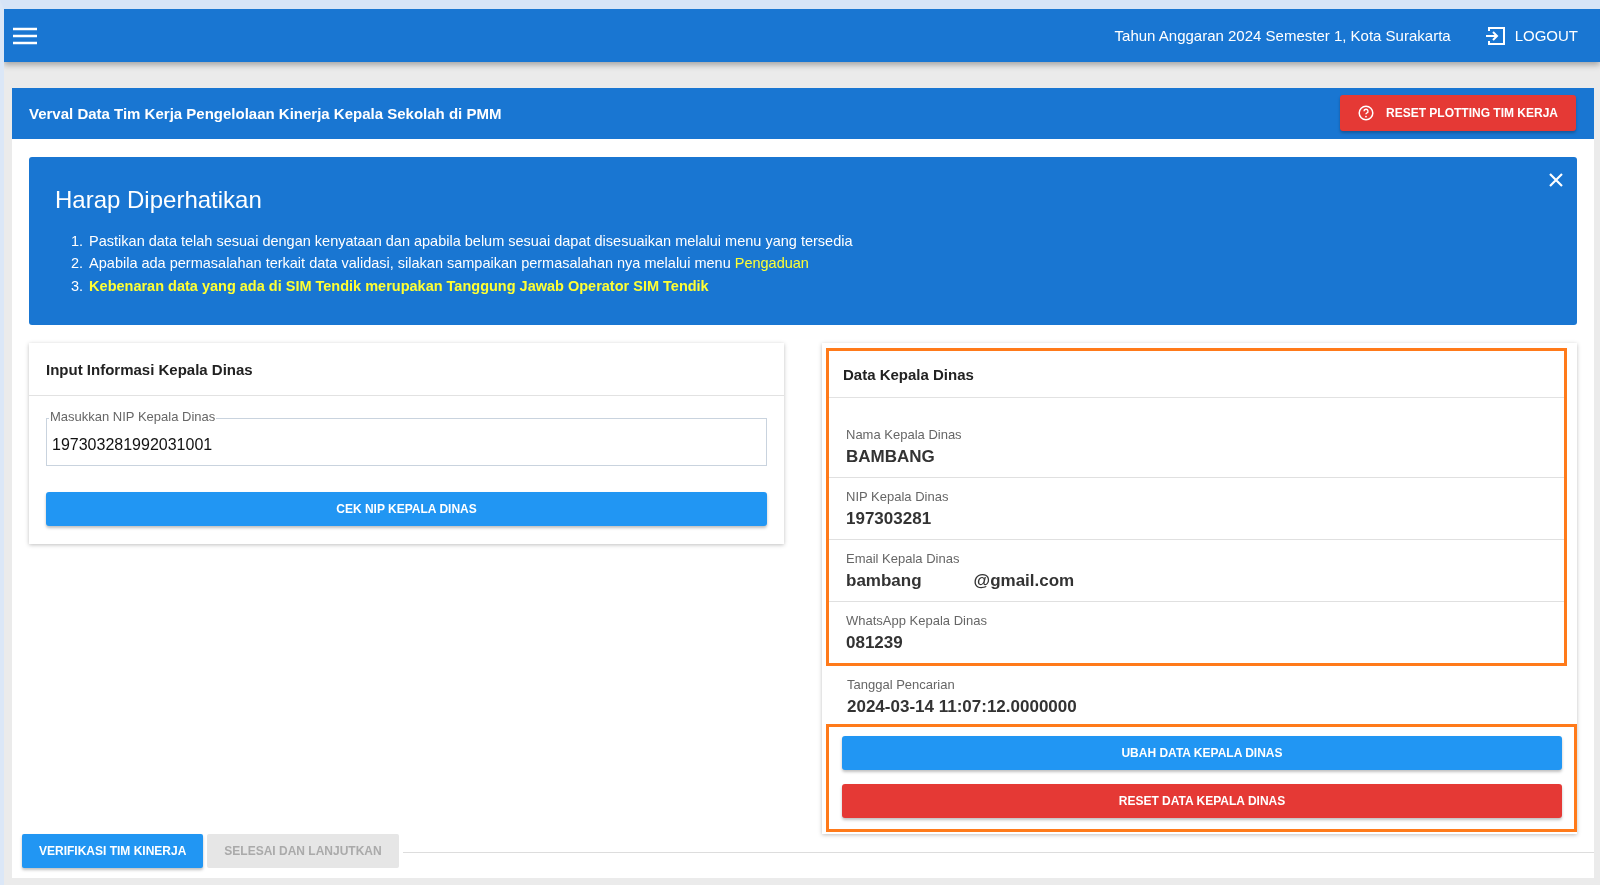 This screenshot has width=1600, height=885. I want to click on step-tab: VERIFIKASI TIM KINERJA, so click(113, 851).